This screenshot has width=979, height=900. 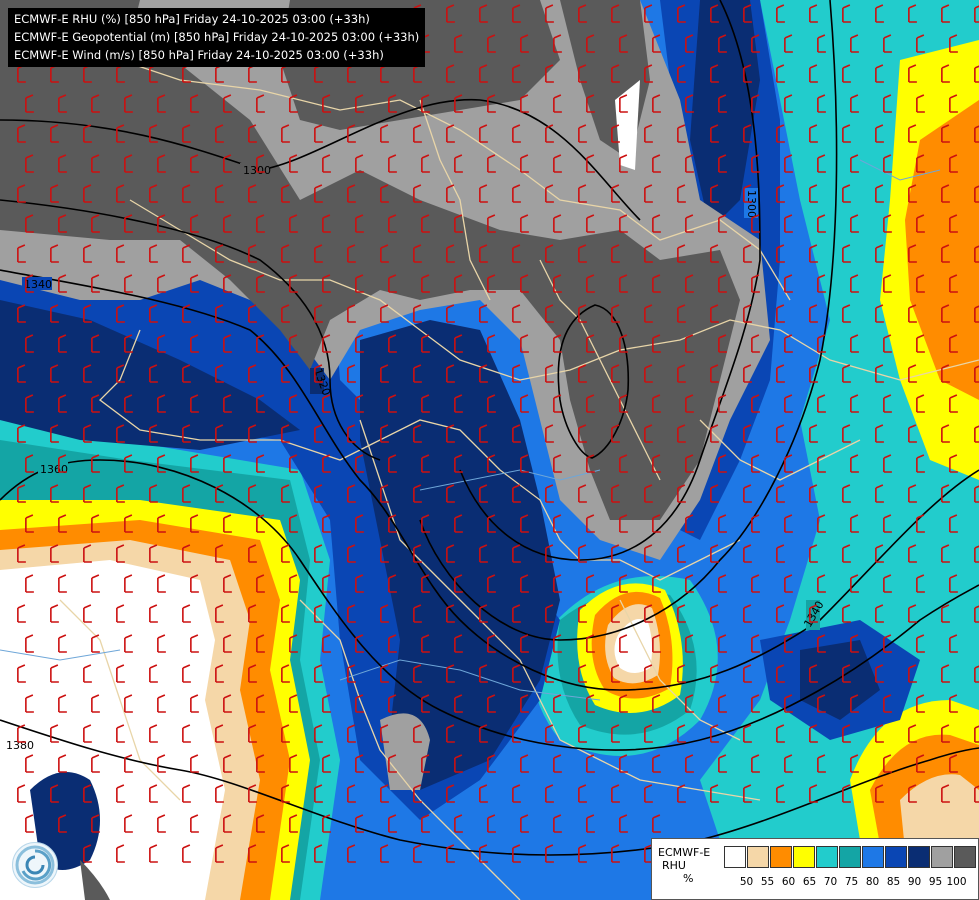 What do you see at coordinates (684, 852) in the screenshot?
I see `legend-title-model: ECMWF-E` at bounding box center [684, 852].